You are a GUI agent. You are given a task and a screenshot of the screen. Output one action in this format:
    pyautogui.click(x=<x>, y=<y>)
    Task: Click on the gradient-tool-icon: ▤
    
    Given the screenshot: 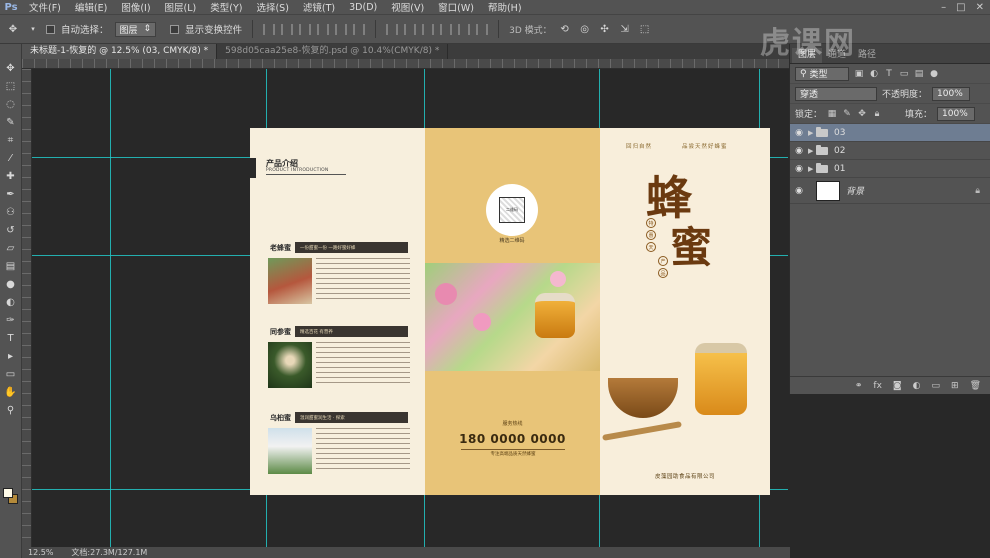 What is the action you would take?
    pyautogui.click(x=11, y=266)
    